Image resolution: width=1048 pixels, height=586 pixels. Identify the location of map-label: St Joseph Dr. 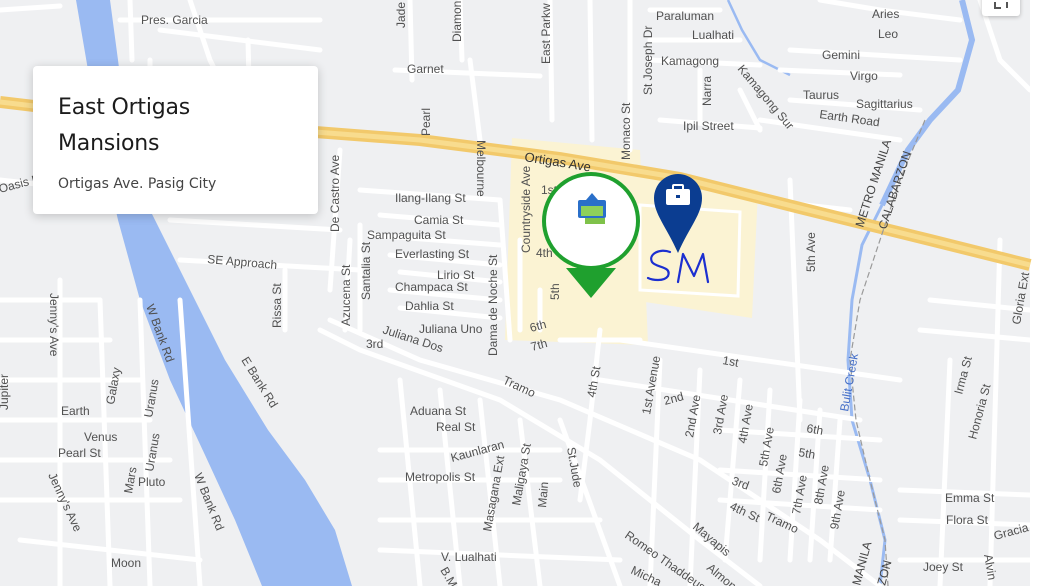
(648, 60).